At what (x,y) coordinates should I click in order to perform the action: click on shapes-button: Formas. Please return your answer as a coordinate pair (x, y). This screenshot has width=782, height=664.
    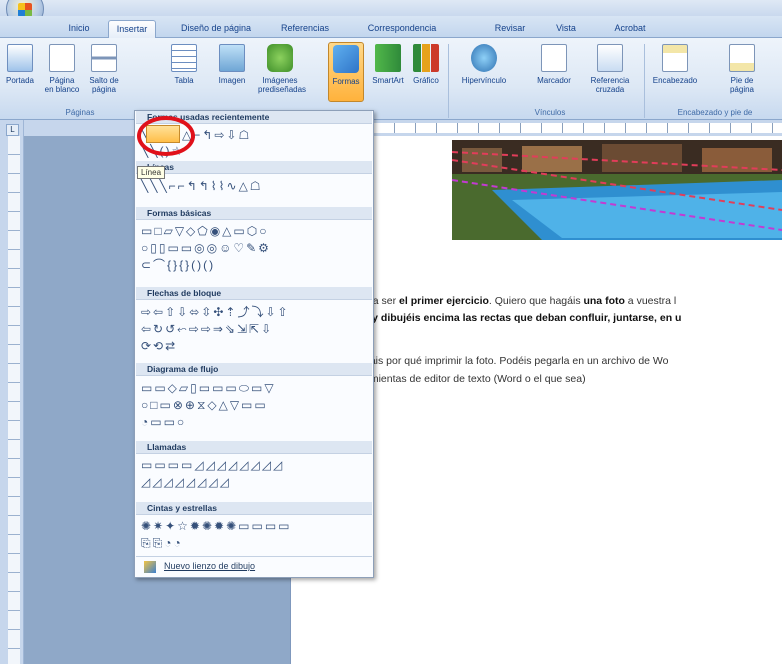
    Looking at the image, I should click on (346, 72).